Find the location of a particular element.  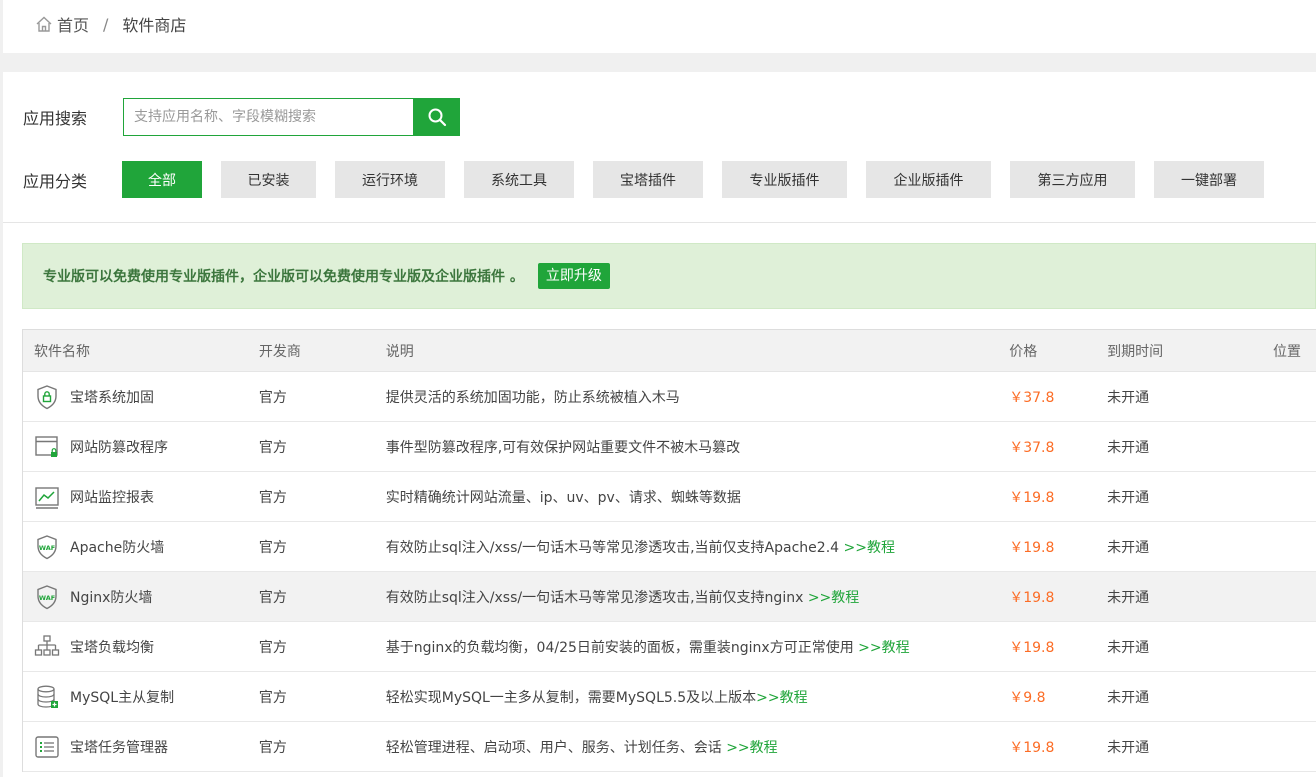

svg-text: WAF is located at coordinates (47, 548).